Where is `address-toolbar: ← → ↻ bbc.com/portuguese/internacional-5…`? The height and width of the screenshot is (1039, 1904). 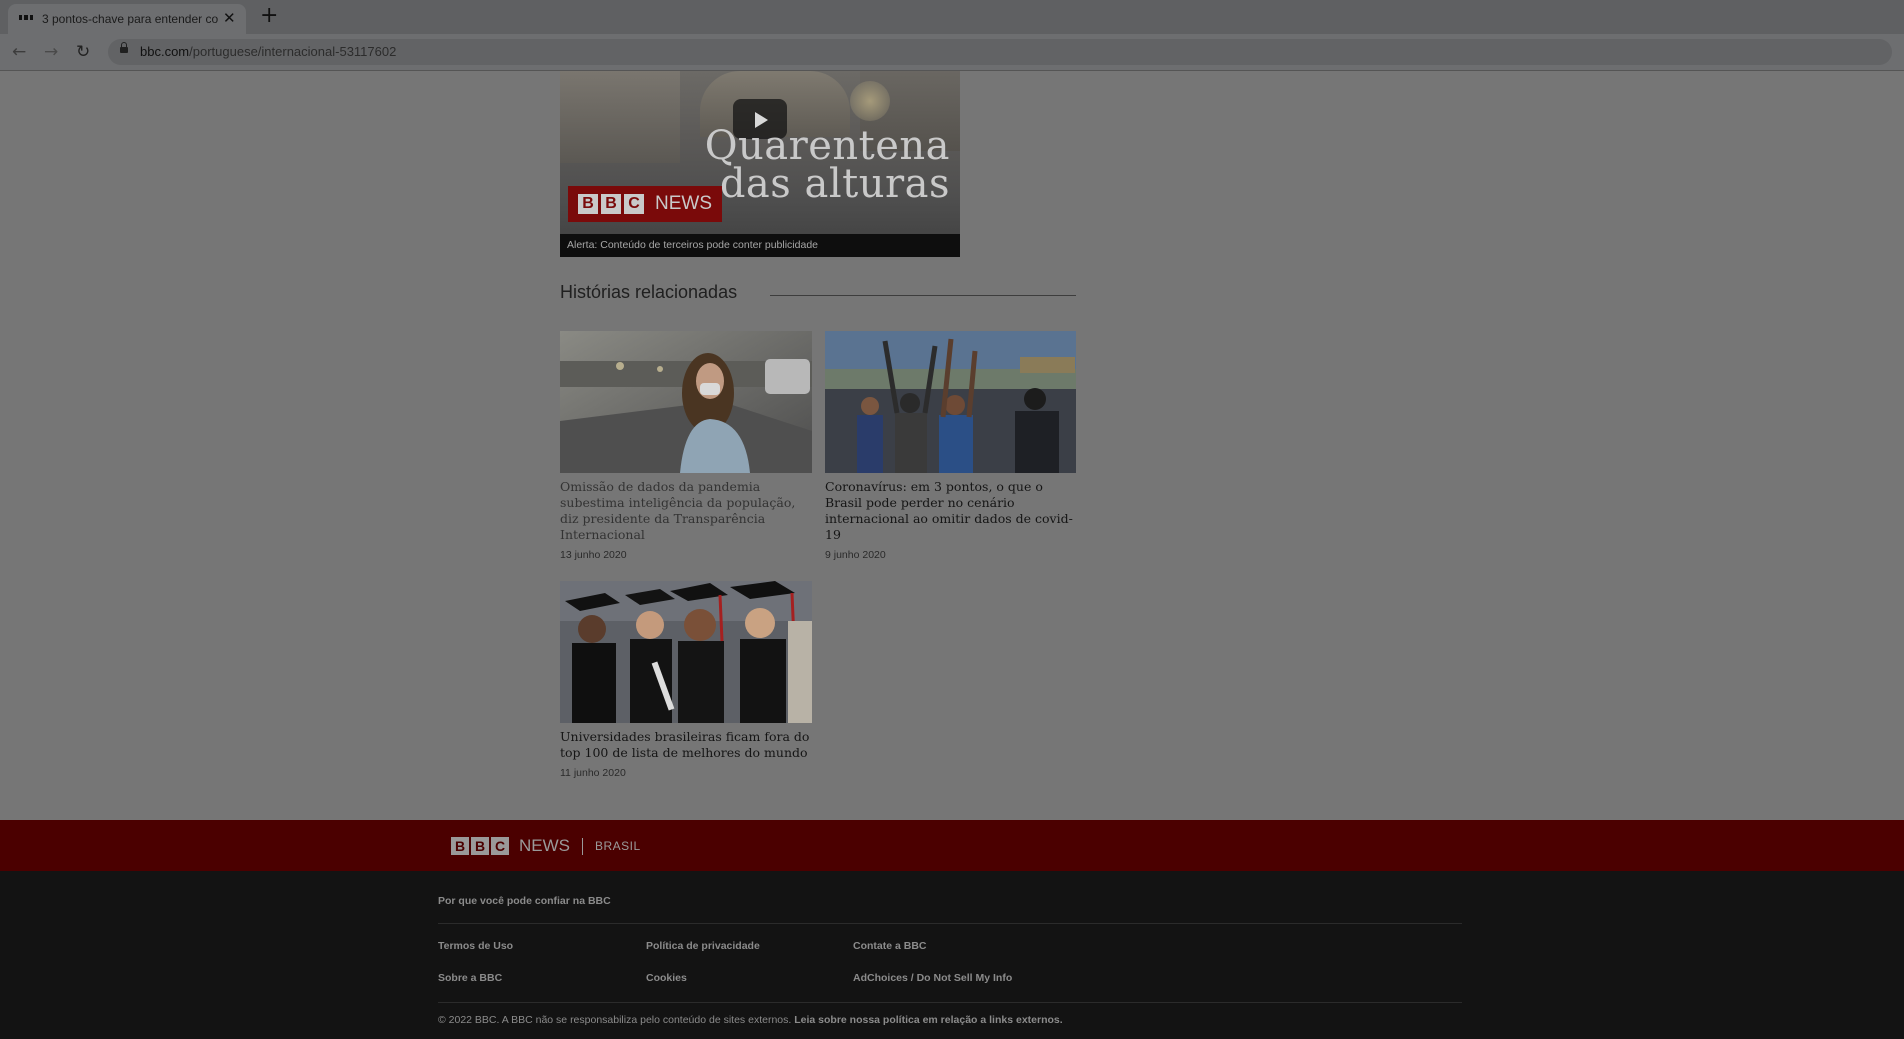 address-toolbar: ← → ↻ bbc.com/portuguese/internacional-5… is located at coordinates (952, 52).